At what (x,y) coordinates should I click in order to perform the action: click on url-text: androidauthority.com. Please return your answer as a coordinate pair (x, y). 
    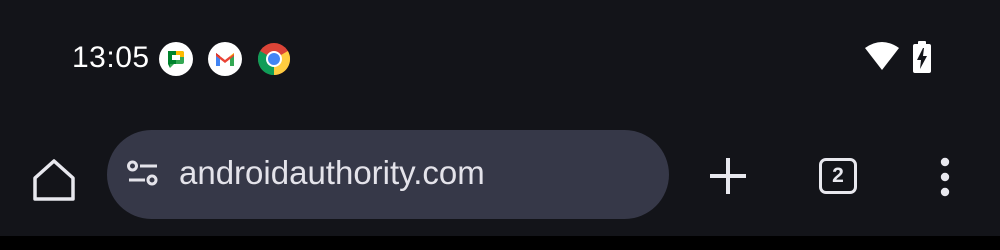
    Looking at the image, I should click on (332, 173).